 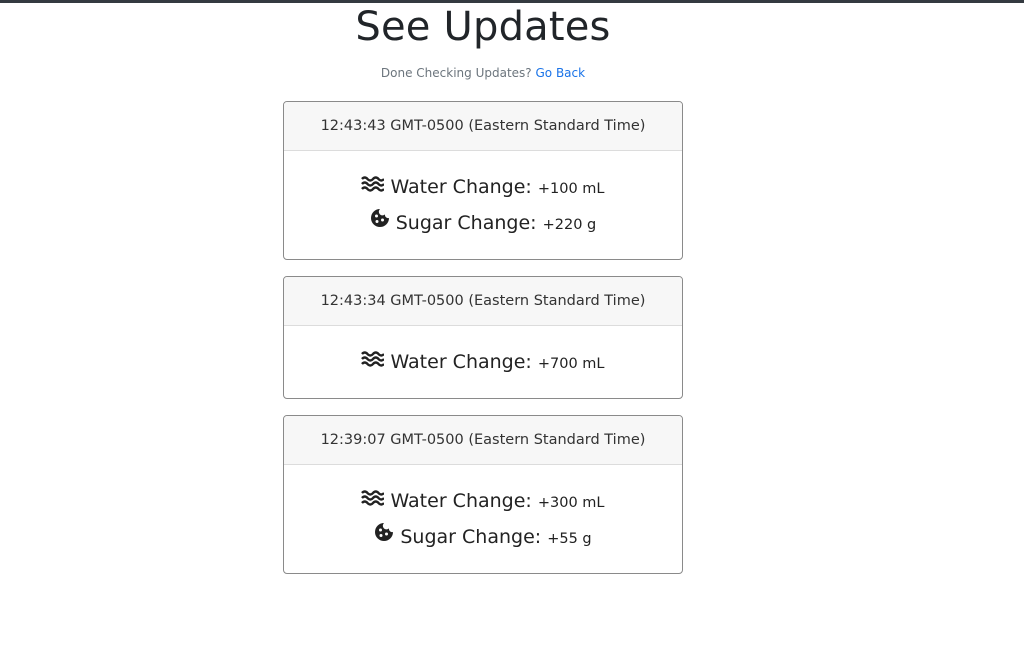 I want to click on water-change-line: Water Change: +300 mL, so click(x=483, y=501).